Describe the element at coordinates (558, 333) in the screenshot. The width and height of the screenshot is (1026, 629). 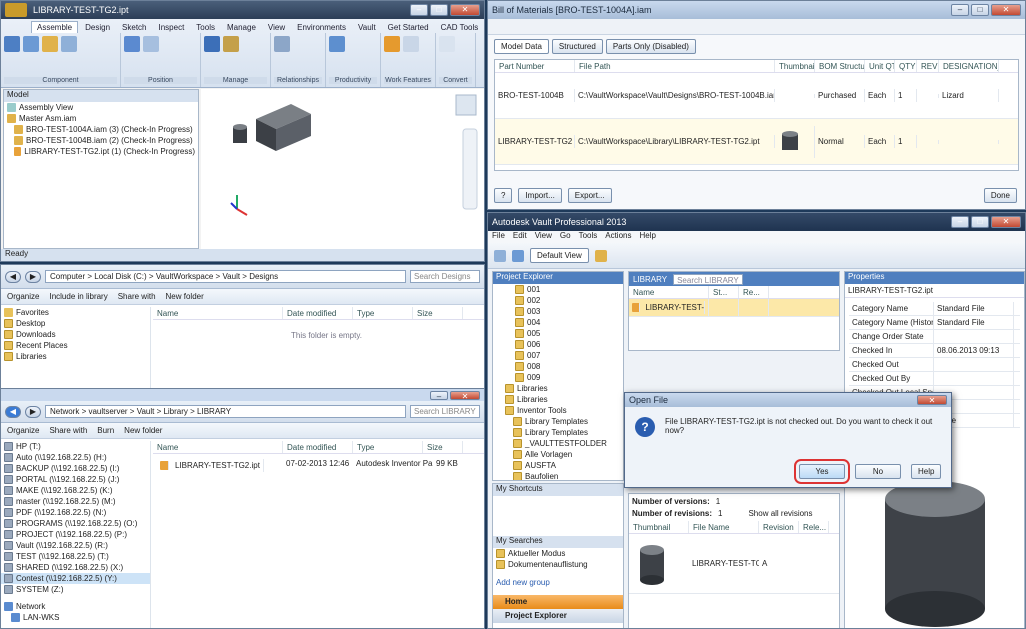
I see `folder-item: 005` at that location.